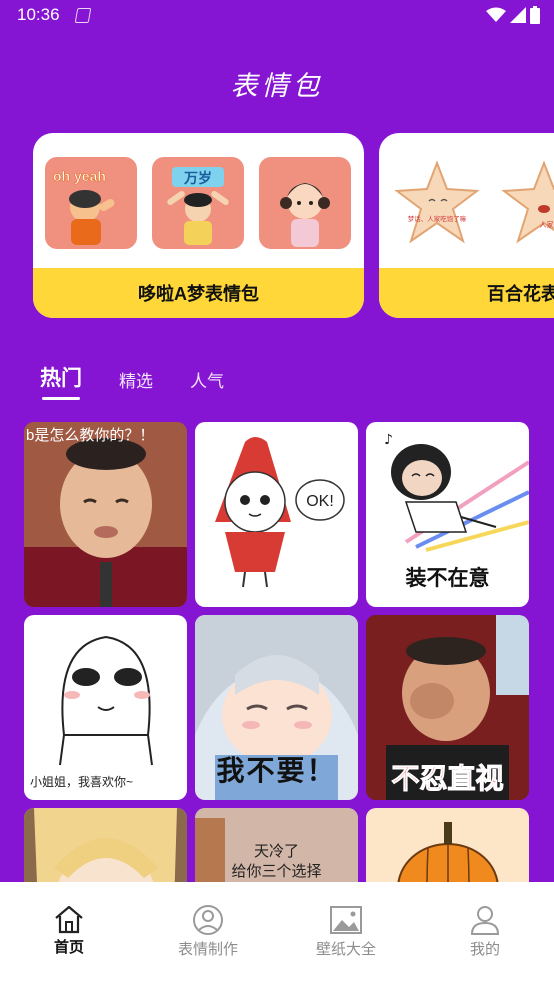  I want to click on nav-profile: 我的, so click(485, 931).